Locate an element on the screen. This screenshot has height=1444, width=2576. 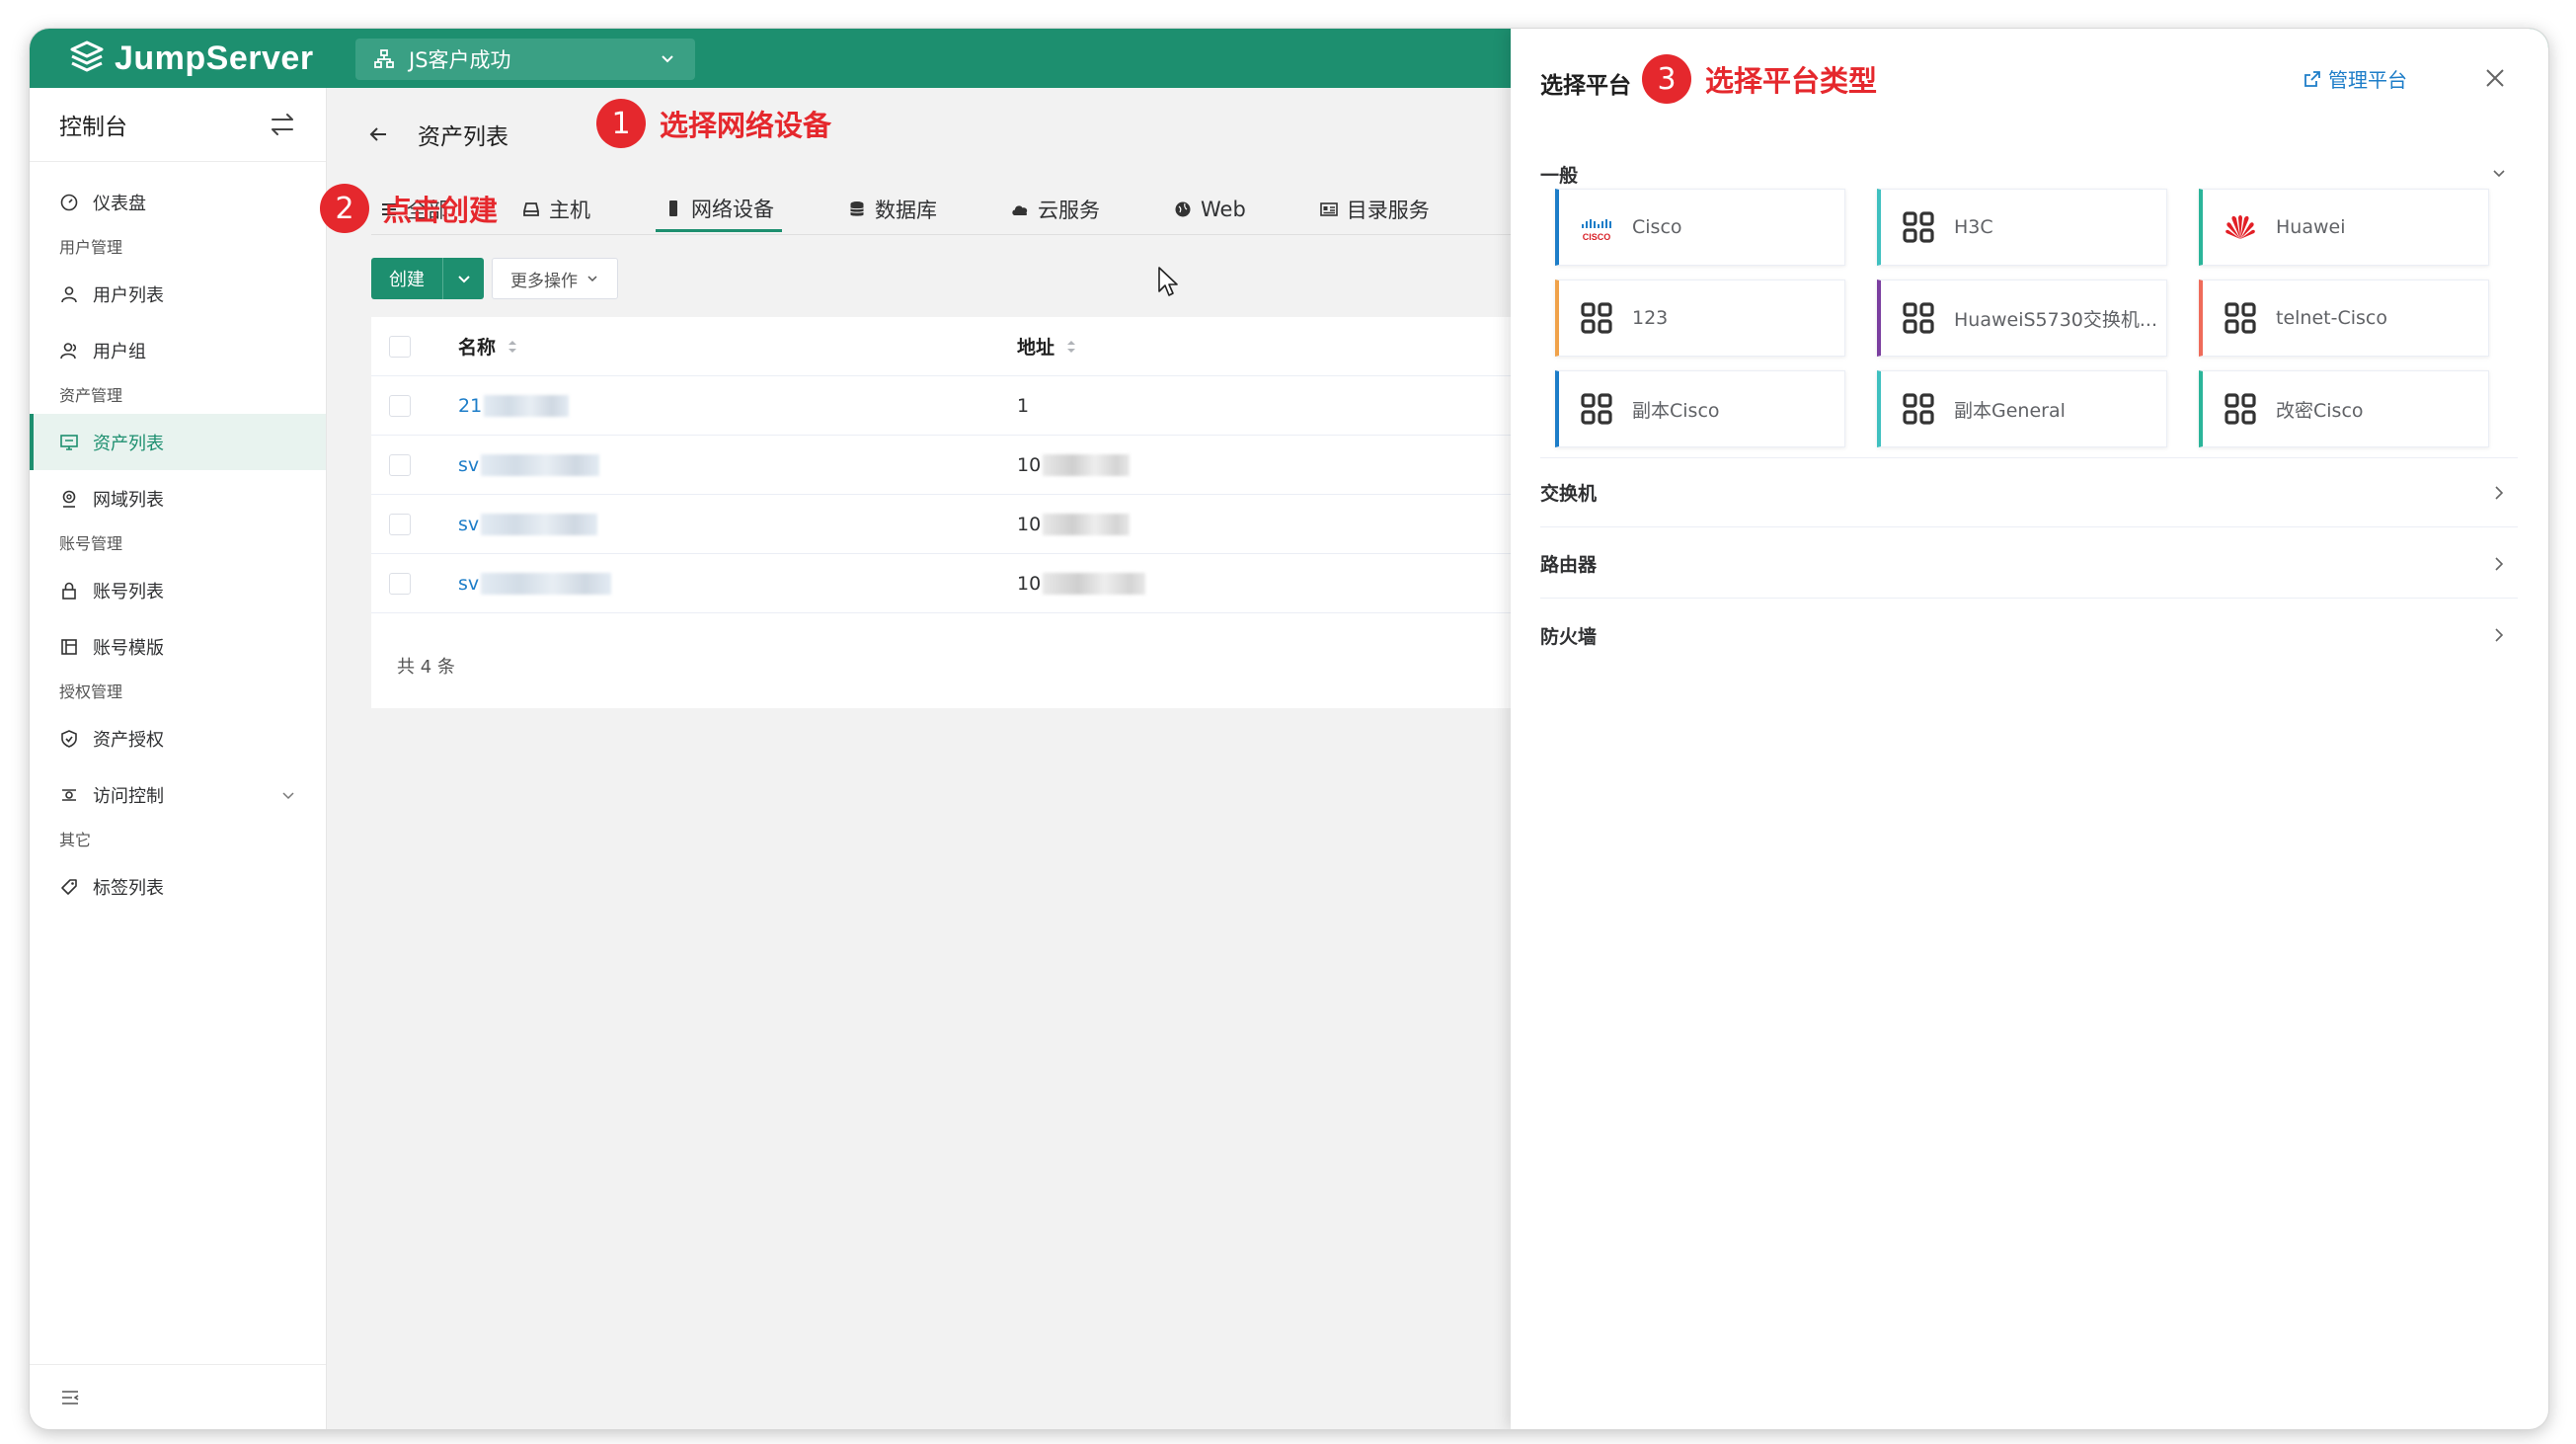
tab-web: Web is located at coordinates (1209, 209).